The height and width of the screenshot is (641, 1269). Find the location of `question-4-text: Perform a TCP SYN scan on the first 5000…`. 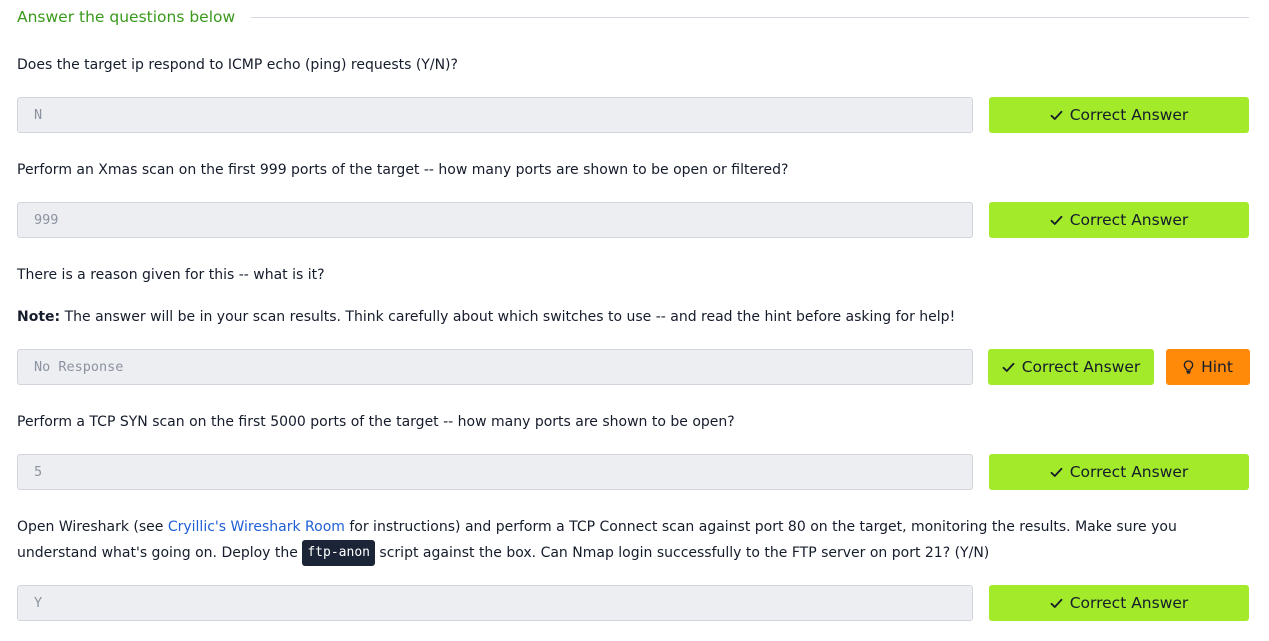

question-4-text: Perform a TCP SYN scan on the first 5000… is located at coordinates (376, 422).